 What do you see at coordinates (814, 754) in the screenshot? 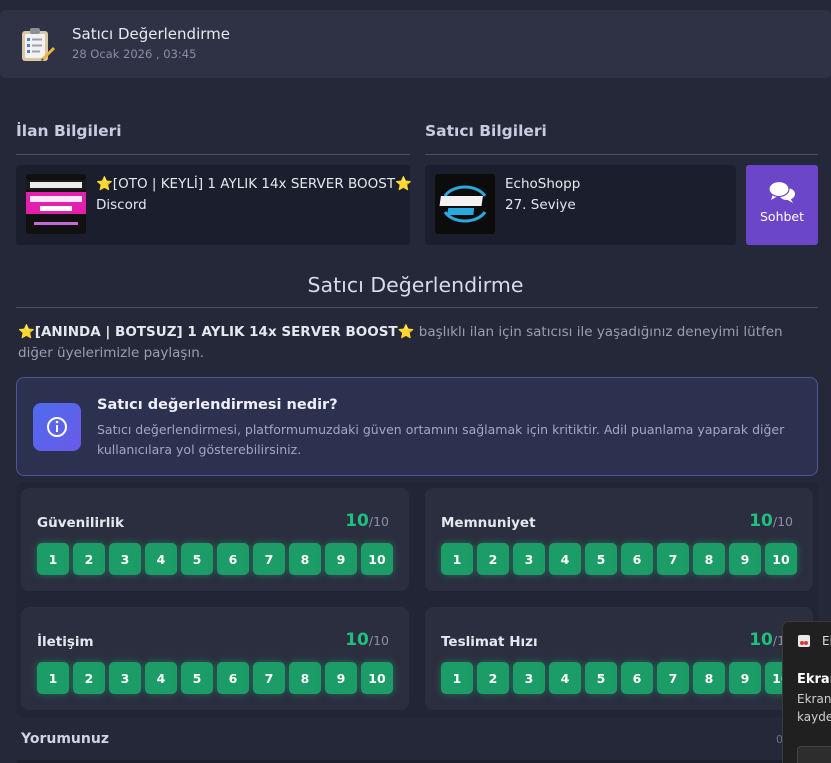
I see `notification-action-button` at bounding box center [814, 754].